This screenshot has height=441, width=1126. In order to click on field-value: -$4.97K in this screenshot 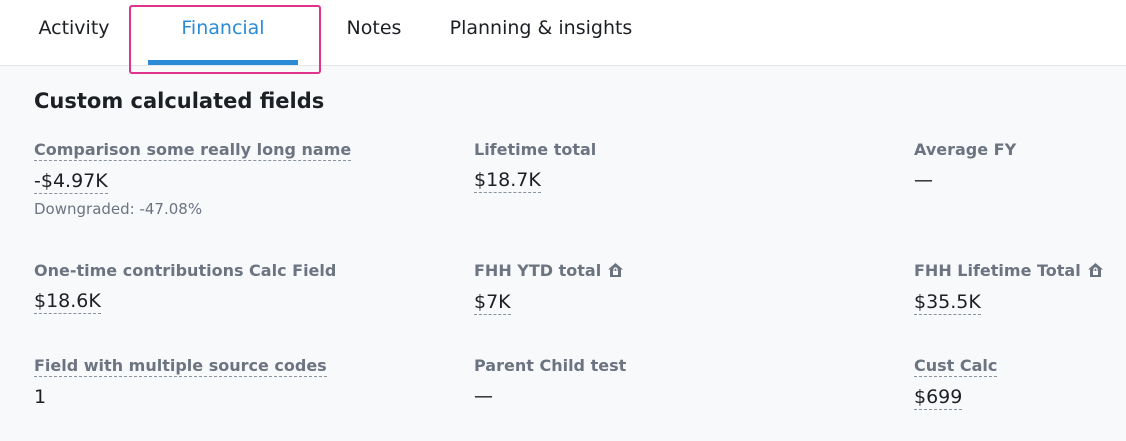, I will do `click(71, 181)`.